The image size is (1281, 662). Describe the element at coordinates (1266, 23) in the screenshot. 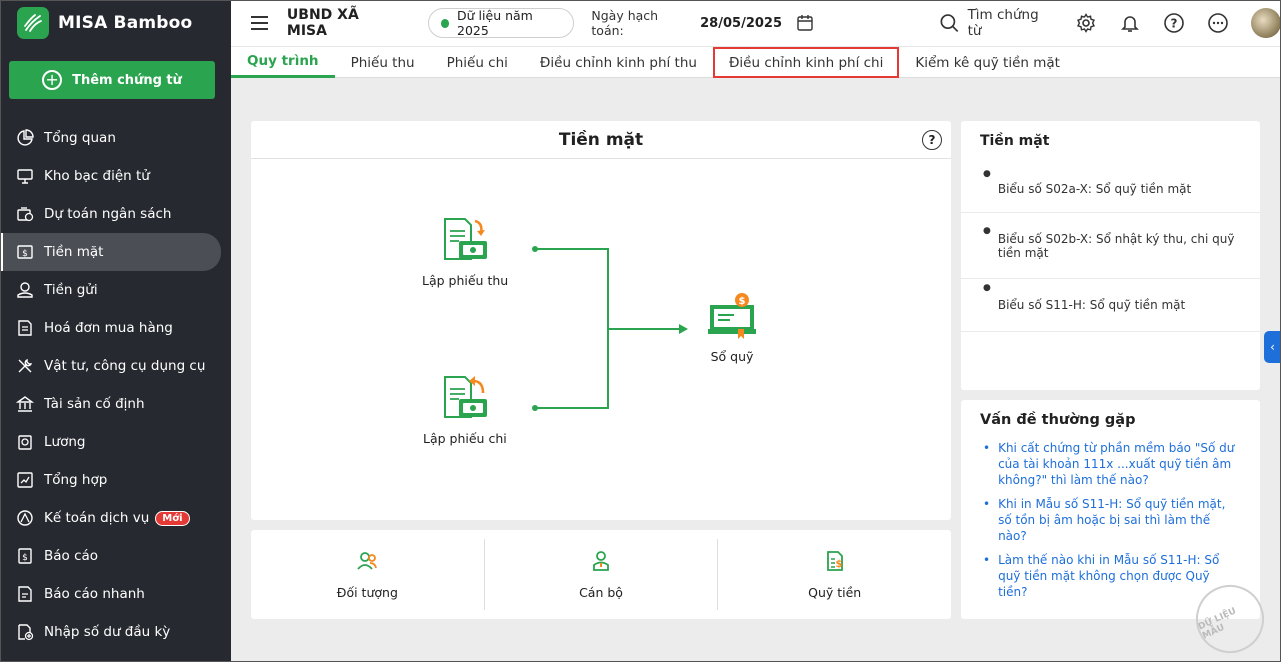

I see `avatar` at that location.